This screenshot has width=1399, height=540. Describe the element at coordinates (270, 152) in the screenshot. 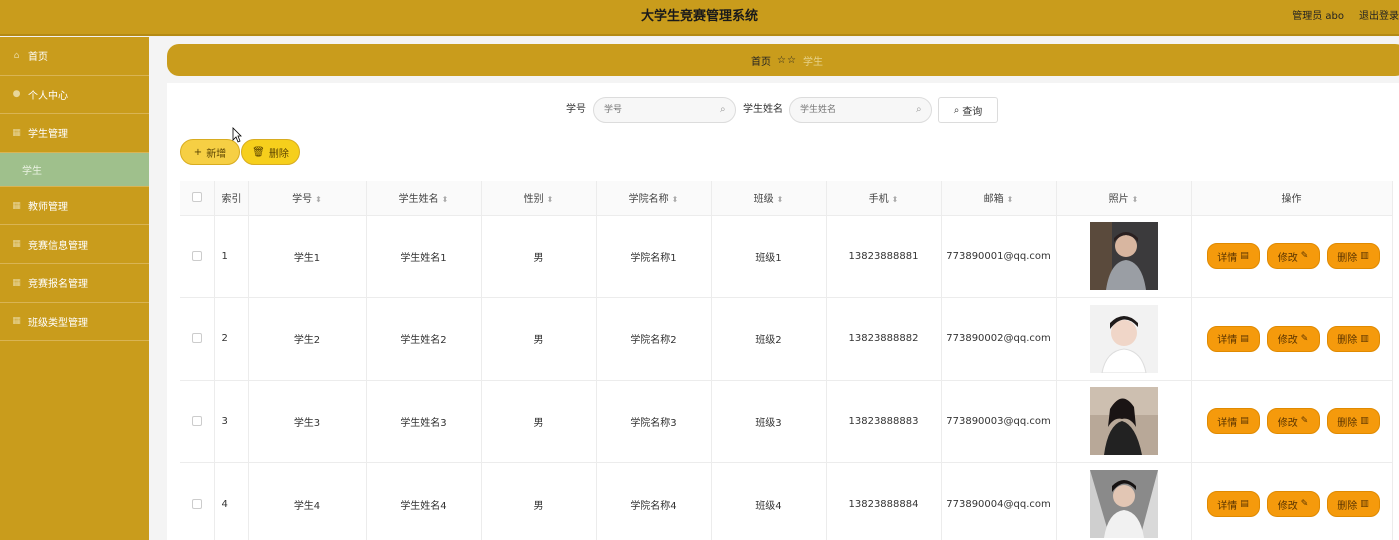

I see `batch-delete-button: 🗑 删除` at that location.